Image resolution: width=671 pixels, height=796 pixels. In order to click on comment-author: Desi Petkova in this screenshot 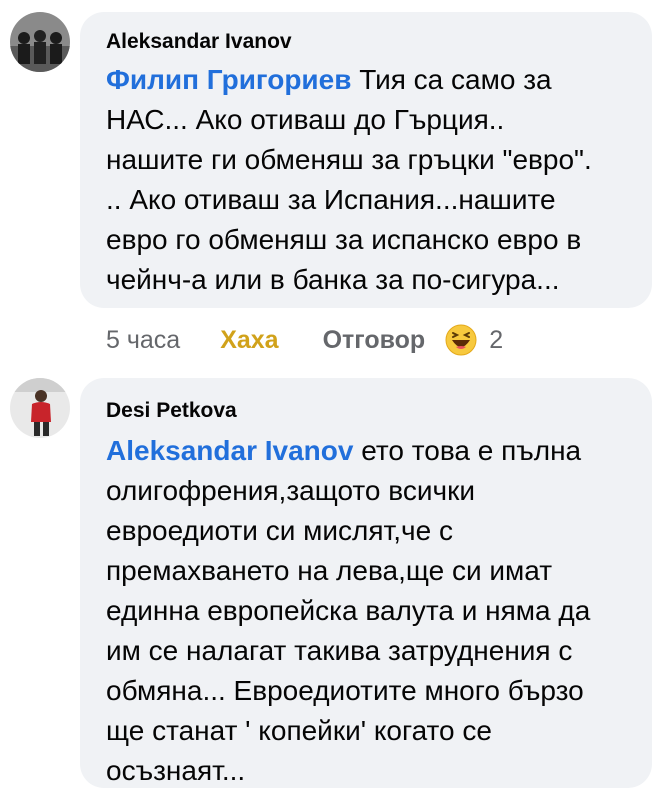, I will do `click(171, 411)`.